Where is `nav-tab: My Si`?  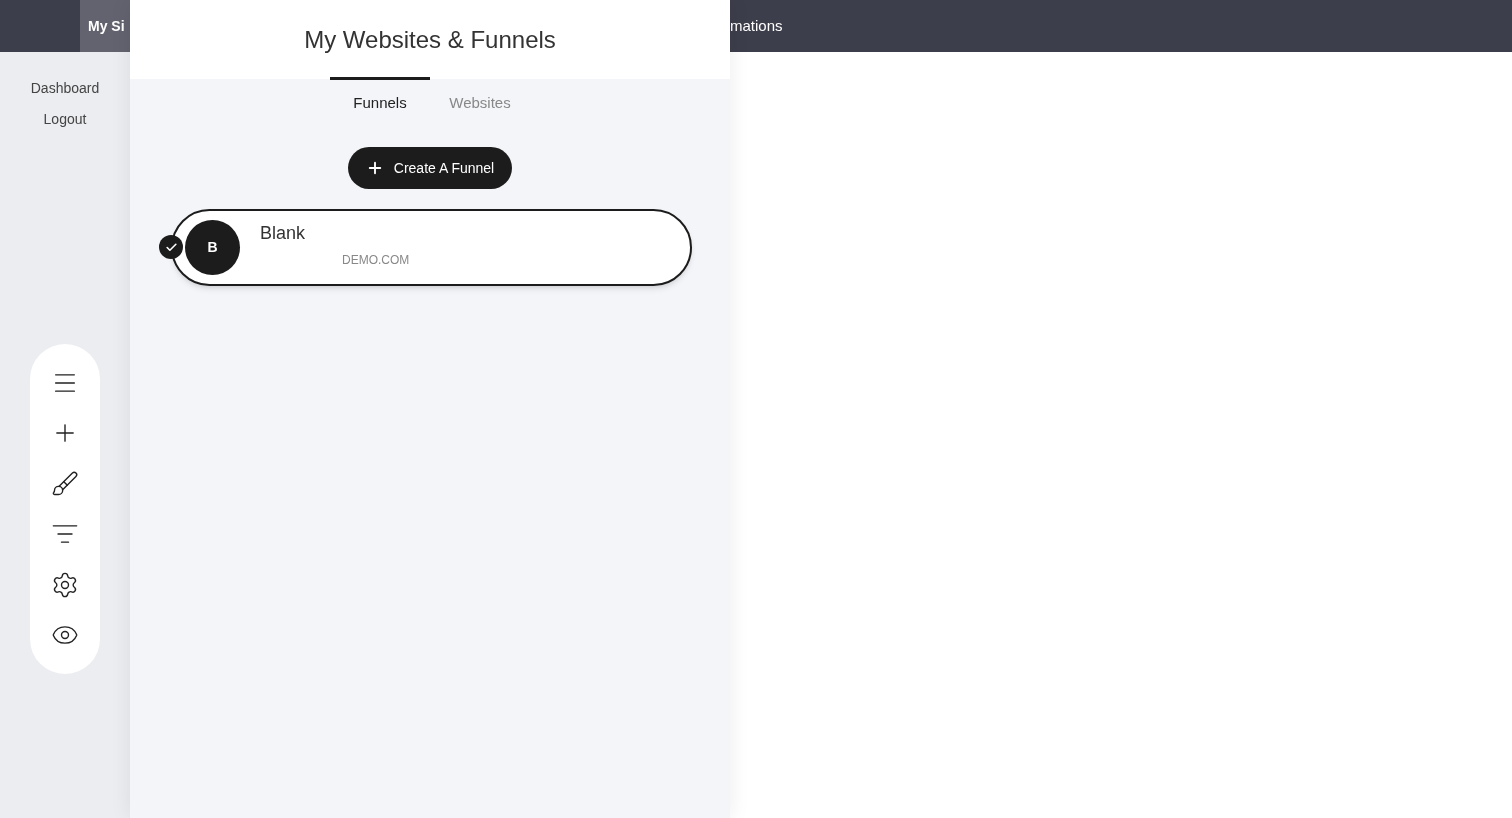 nav-tab: My Si is located at coordinates (105, 26).